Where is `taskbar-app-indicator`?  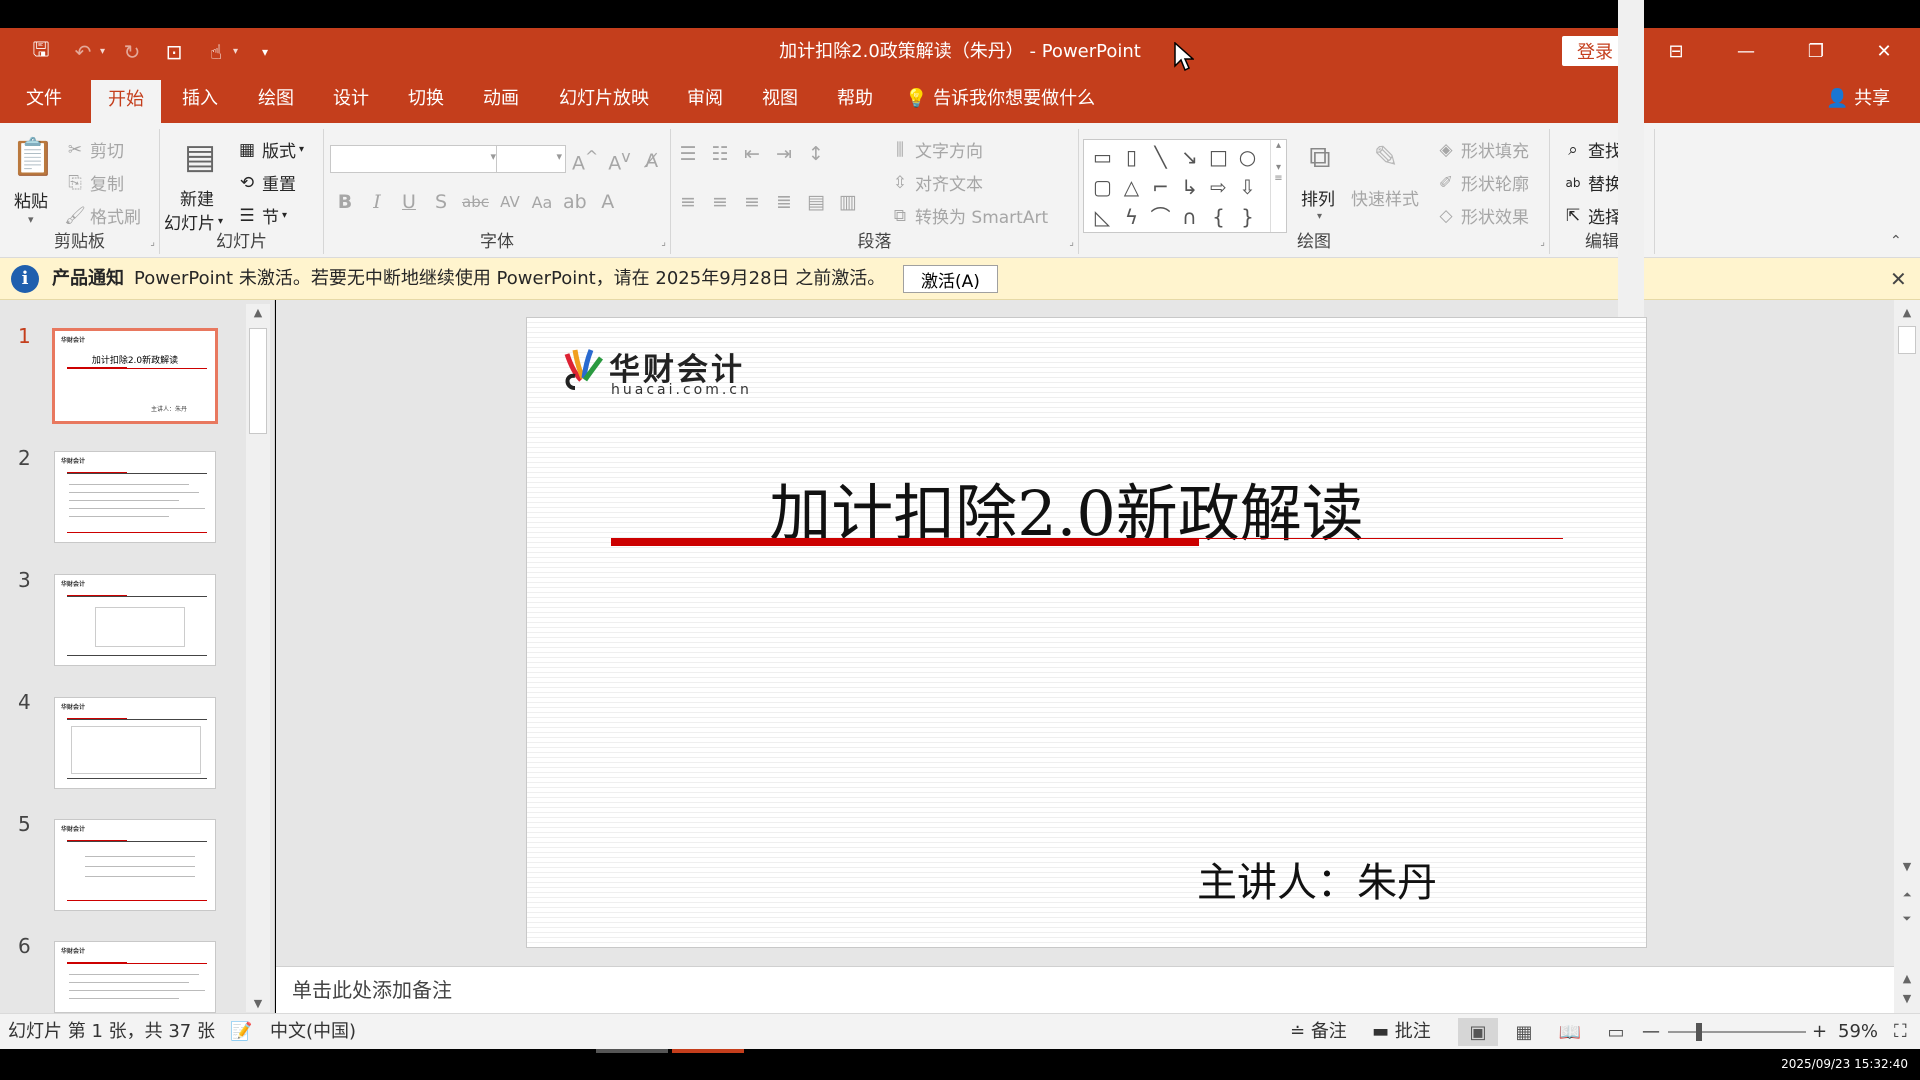
taskbar-app-indicator is located at coordinates (632, 1051).